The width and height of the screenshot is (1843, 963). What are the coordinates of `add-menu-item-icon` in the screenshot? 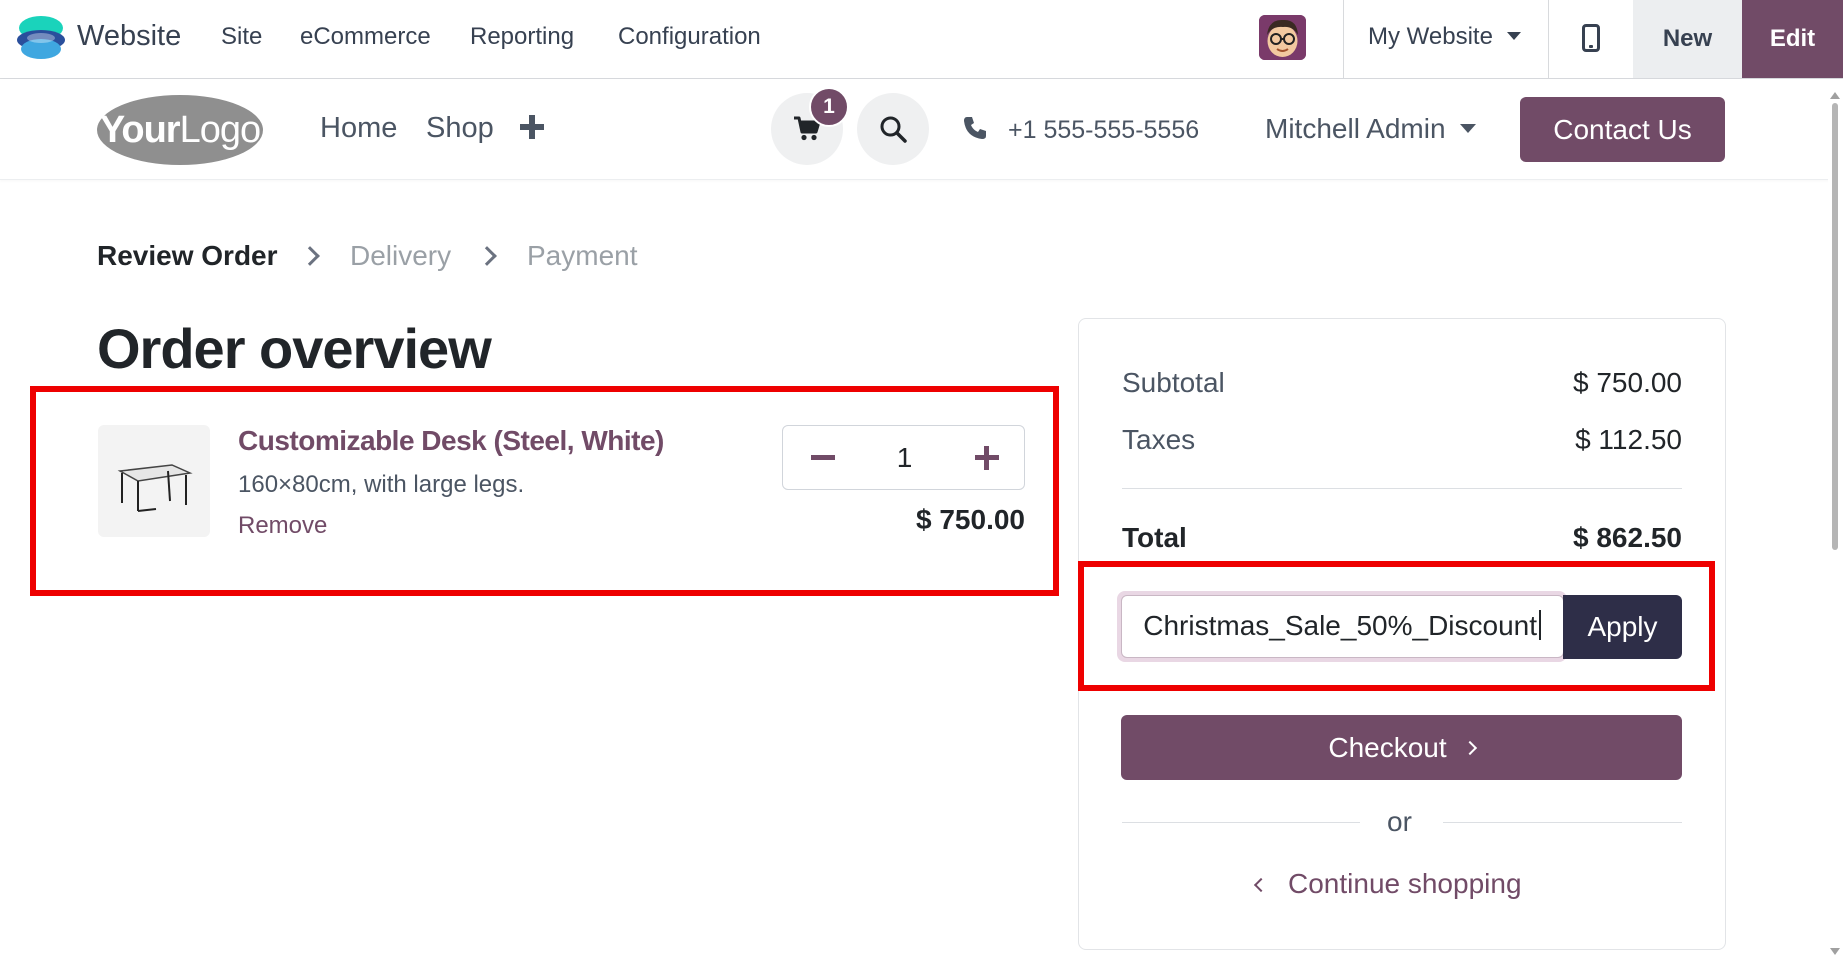 It's located at (532, 127).